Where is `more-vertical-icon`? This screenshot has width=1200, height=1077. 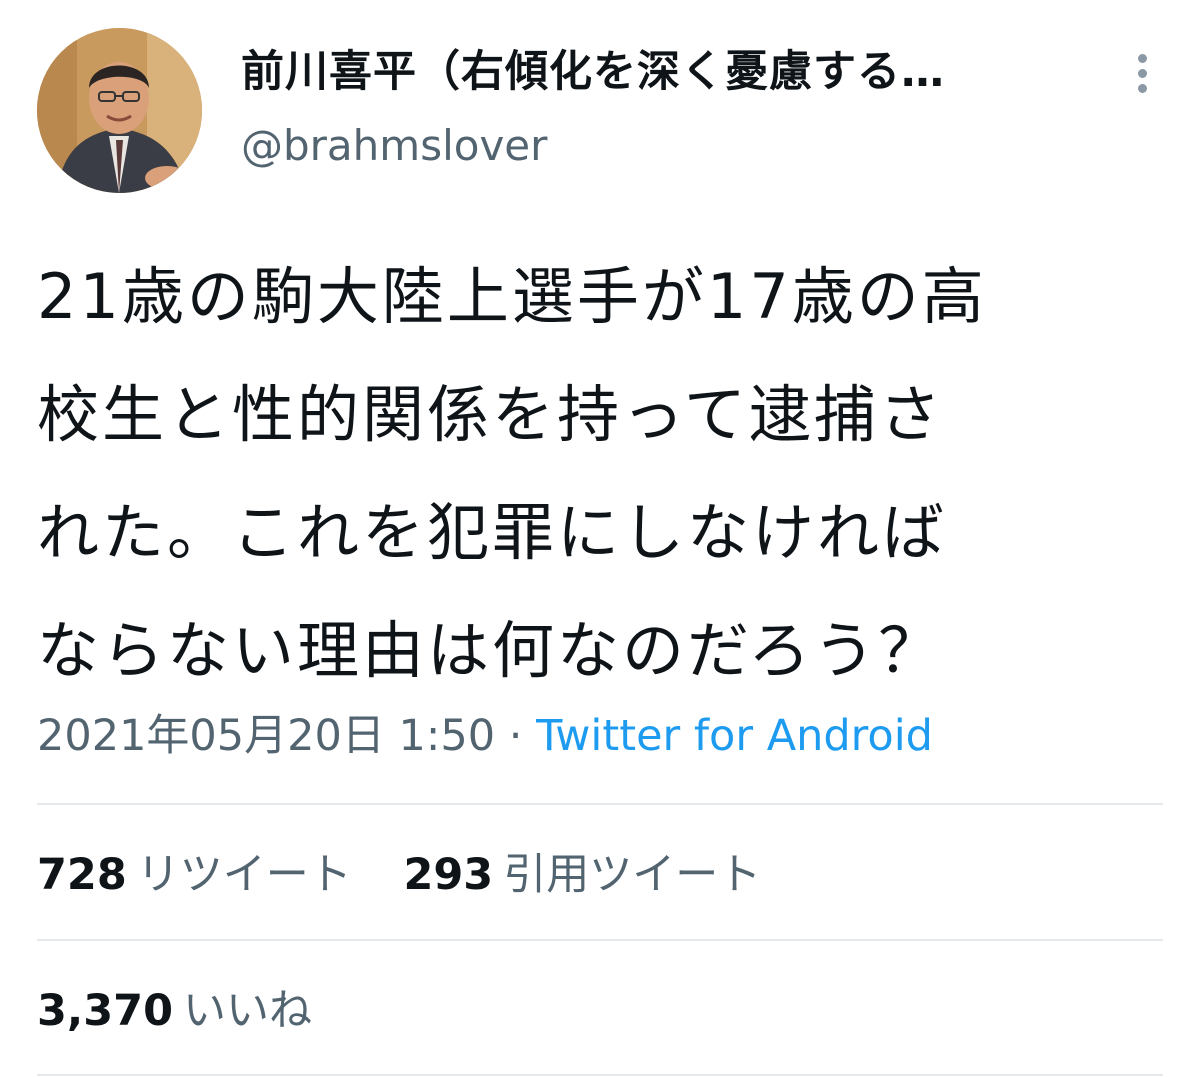 more-vertical-icon is located at coordinates (1142, 80).